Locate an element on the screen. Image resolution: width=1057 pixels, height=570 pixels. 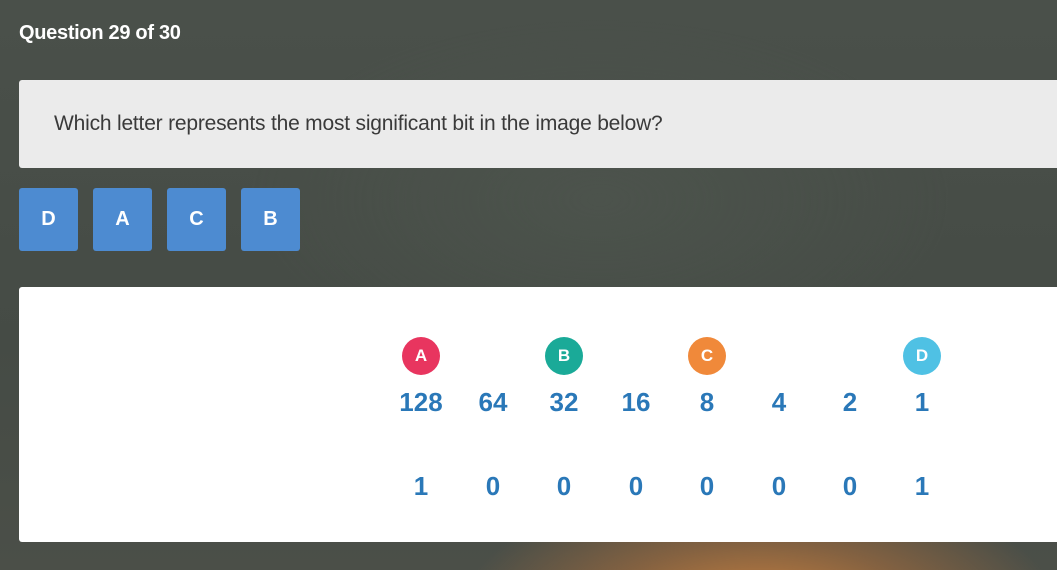
bit-column-32: B 32 0 is located at coordinates (564, 414).